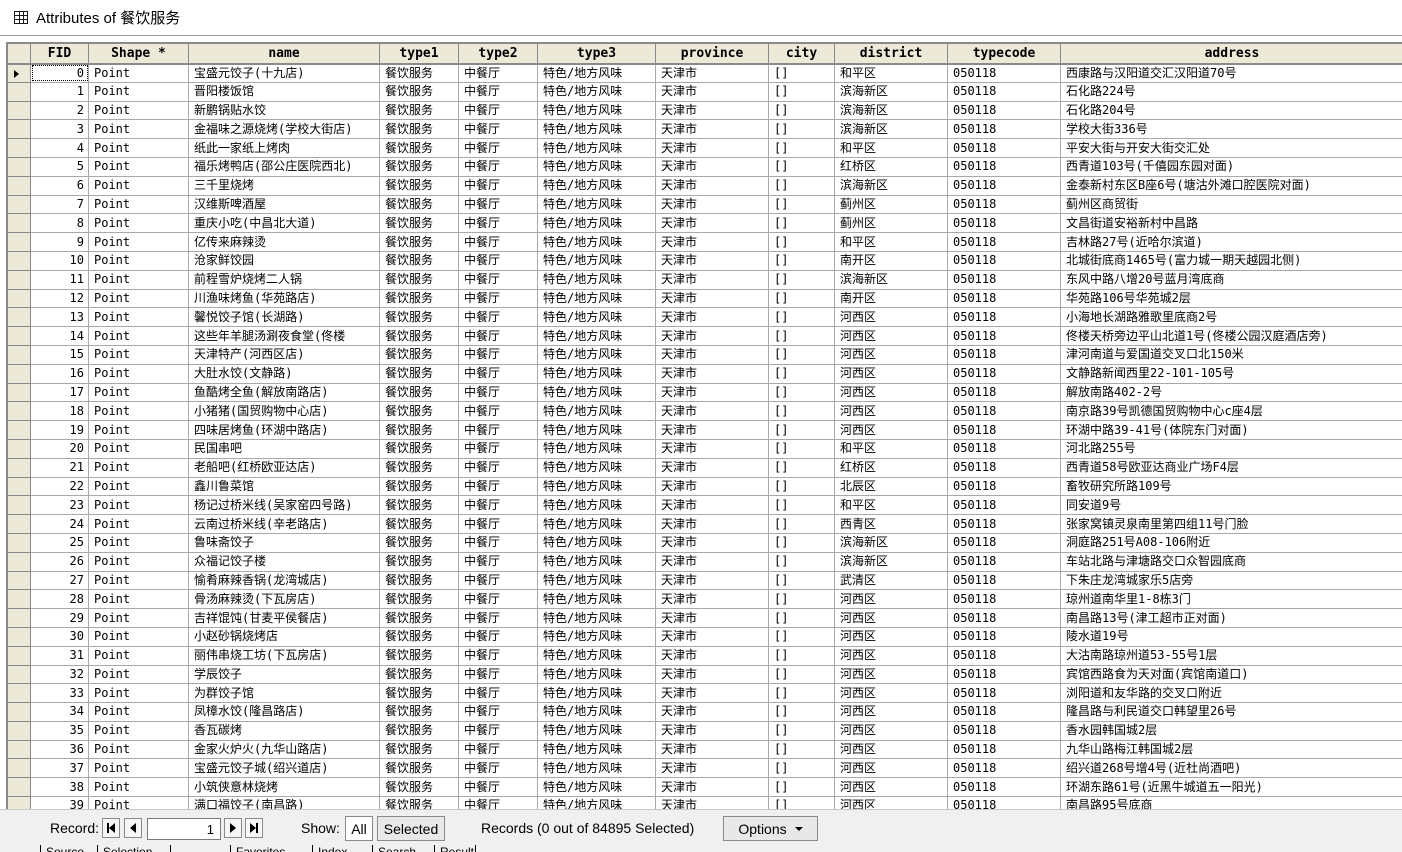 The width and height of the screenshot is (1402, 852). What do you see at coordinates (138, 54) in the screenshot?
I see `column-header: Shape *` at bounding box center [138, 54].